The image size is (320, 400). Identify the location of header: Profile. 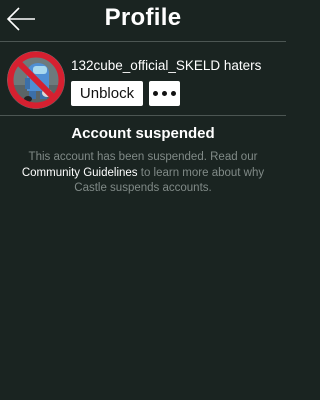
(143, 20).